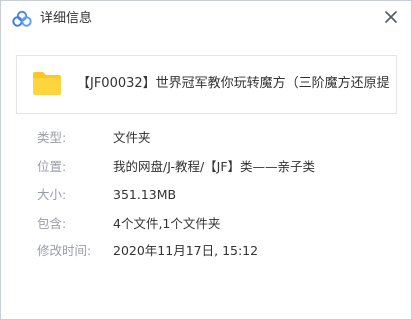  I want to click on detail-label: 包含:, so click(52, 223).